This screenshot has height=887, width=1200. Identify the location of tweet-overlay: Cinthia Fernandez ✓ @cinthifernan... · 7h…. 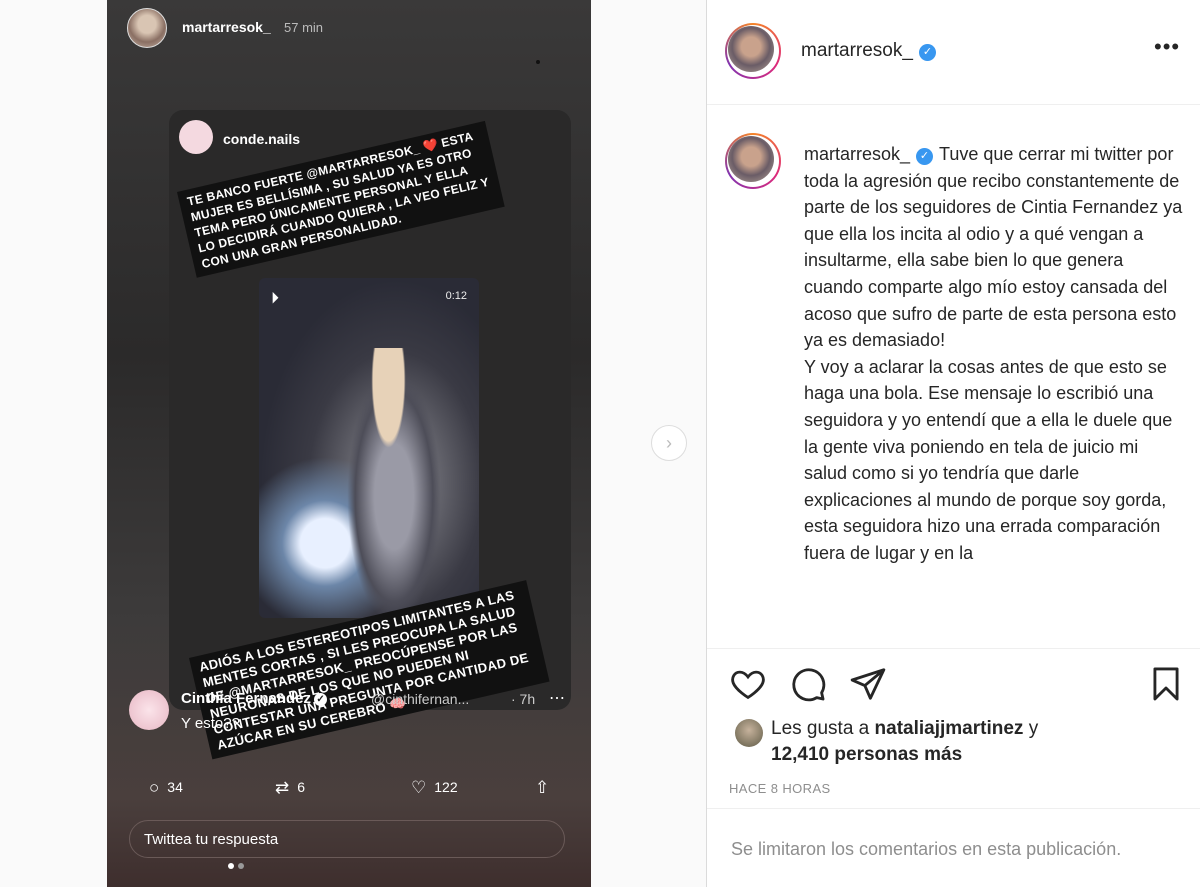
(349, 777).